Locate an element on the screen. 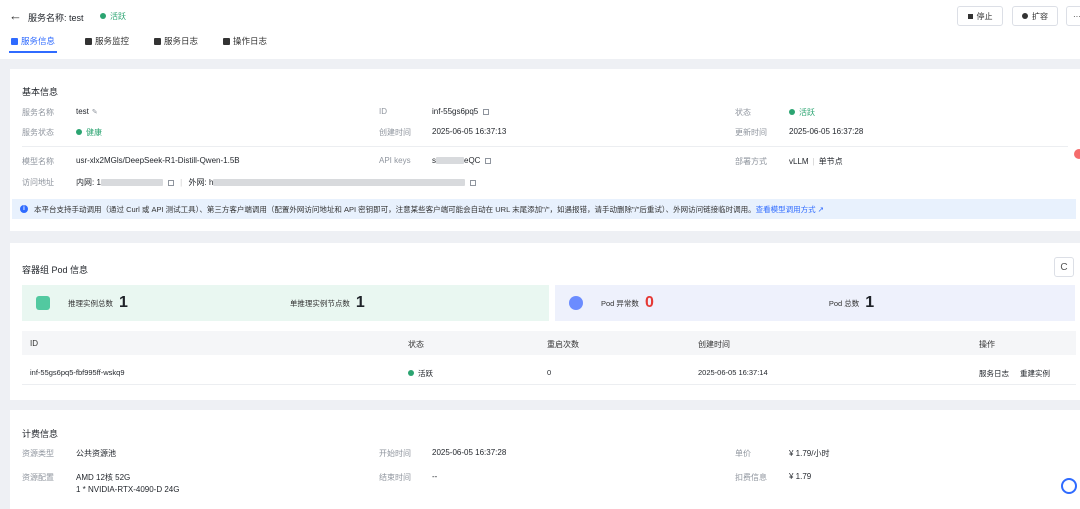 Image resolution: width=1080 pixels, height=509 pixels. stop-button: 停止 is located at coordinates (980, 16).